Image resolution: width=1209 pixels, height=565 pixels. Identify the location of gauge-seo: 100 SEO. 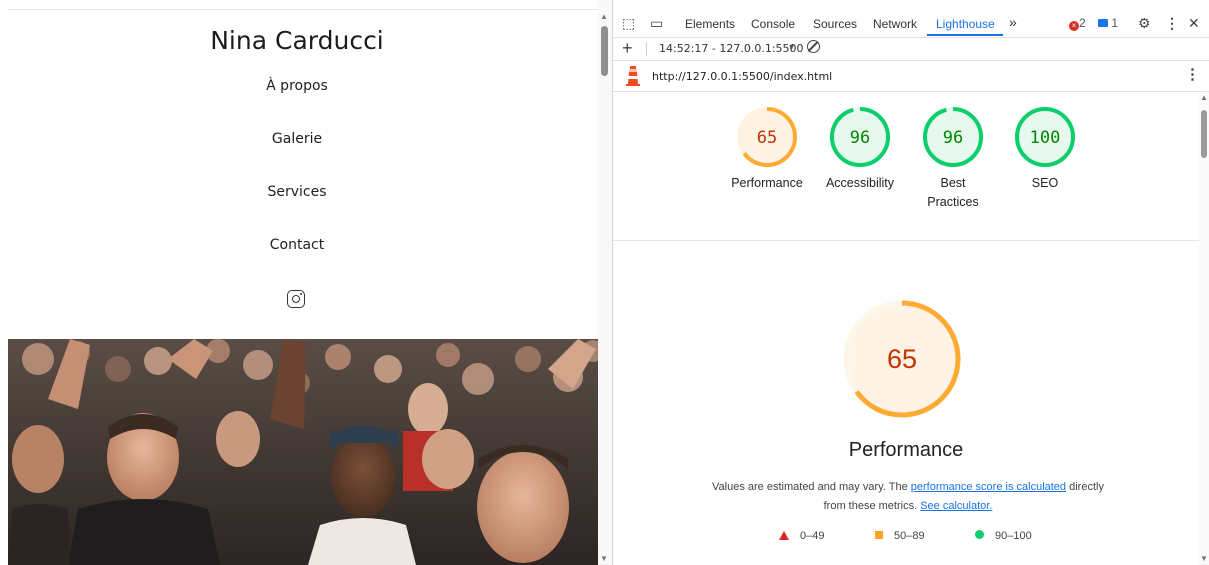
(1045, 149).